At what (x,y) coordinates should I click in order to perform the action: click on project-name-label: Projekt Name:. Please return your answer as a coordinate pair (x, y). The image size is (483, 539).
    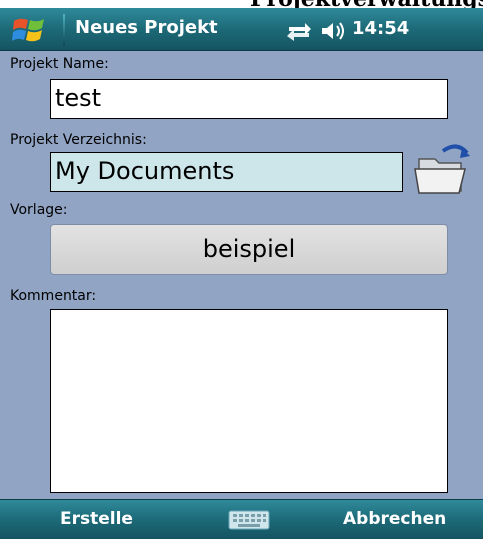
    Looking at the image, I should click on (59, 64).